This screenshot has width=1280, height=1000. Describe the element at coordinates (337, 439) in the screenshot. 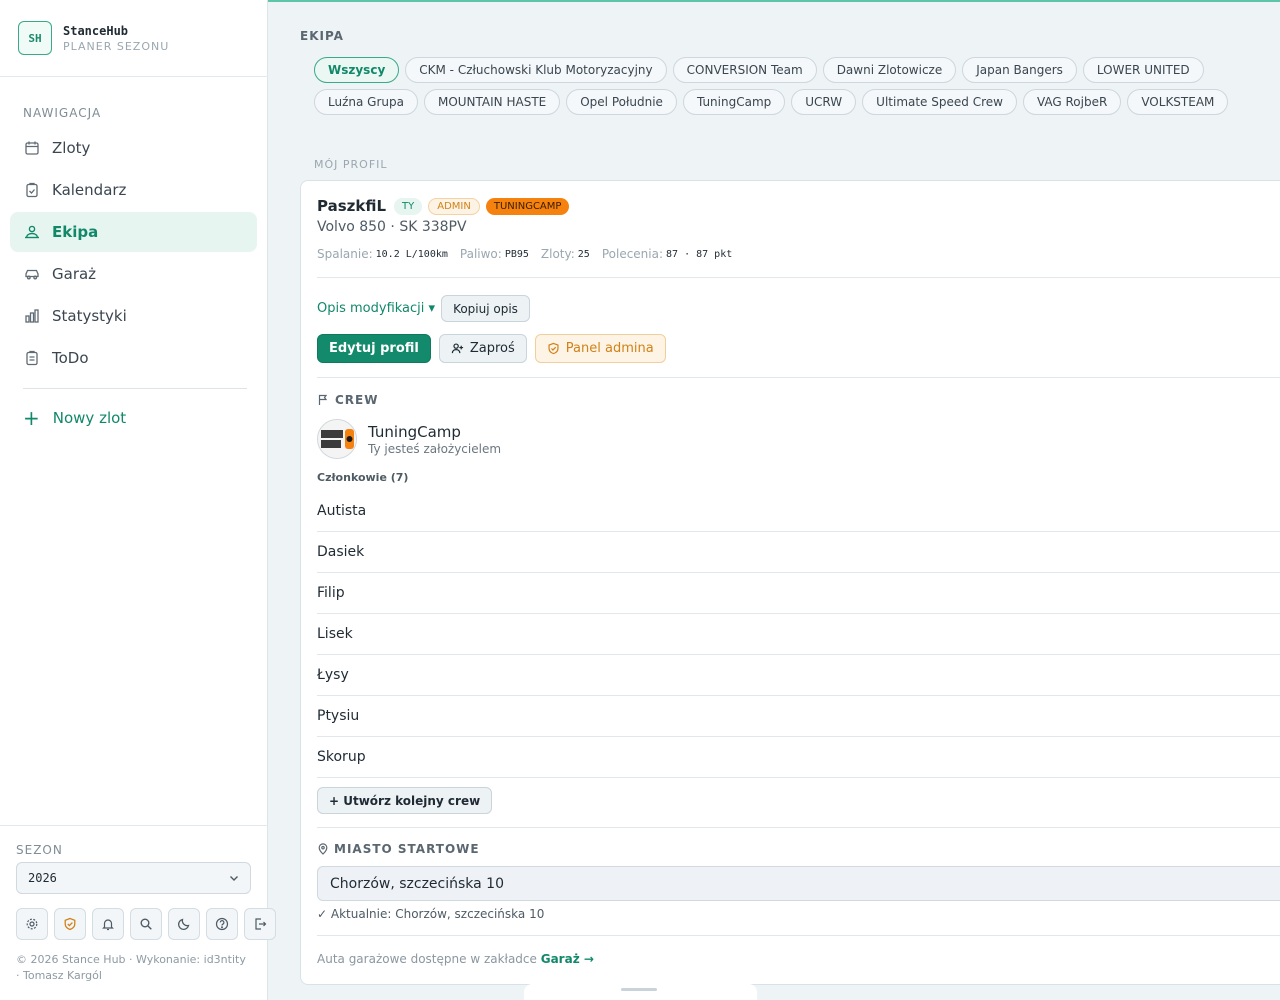

I see `crew-logo-image` at that location.